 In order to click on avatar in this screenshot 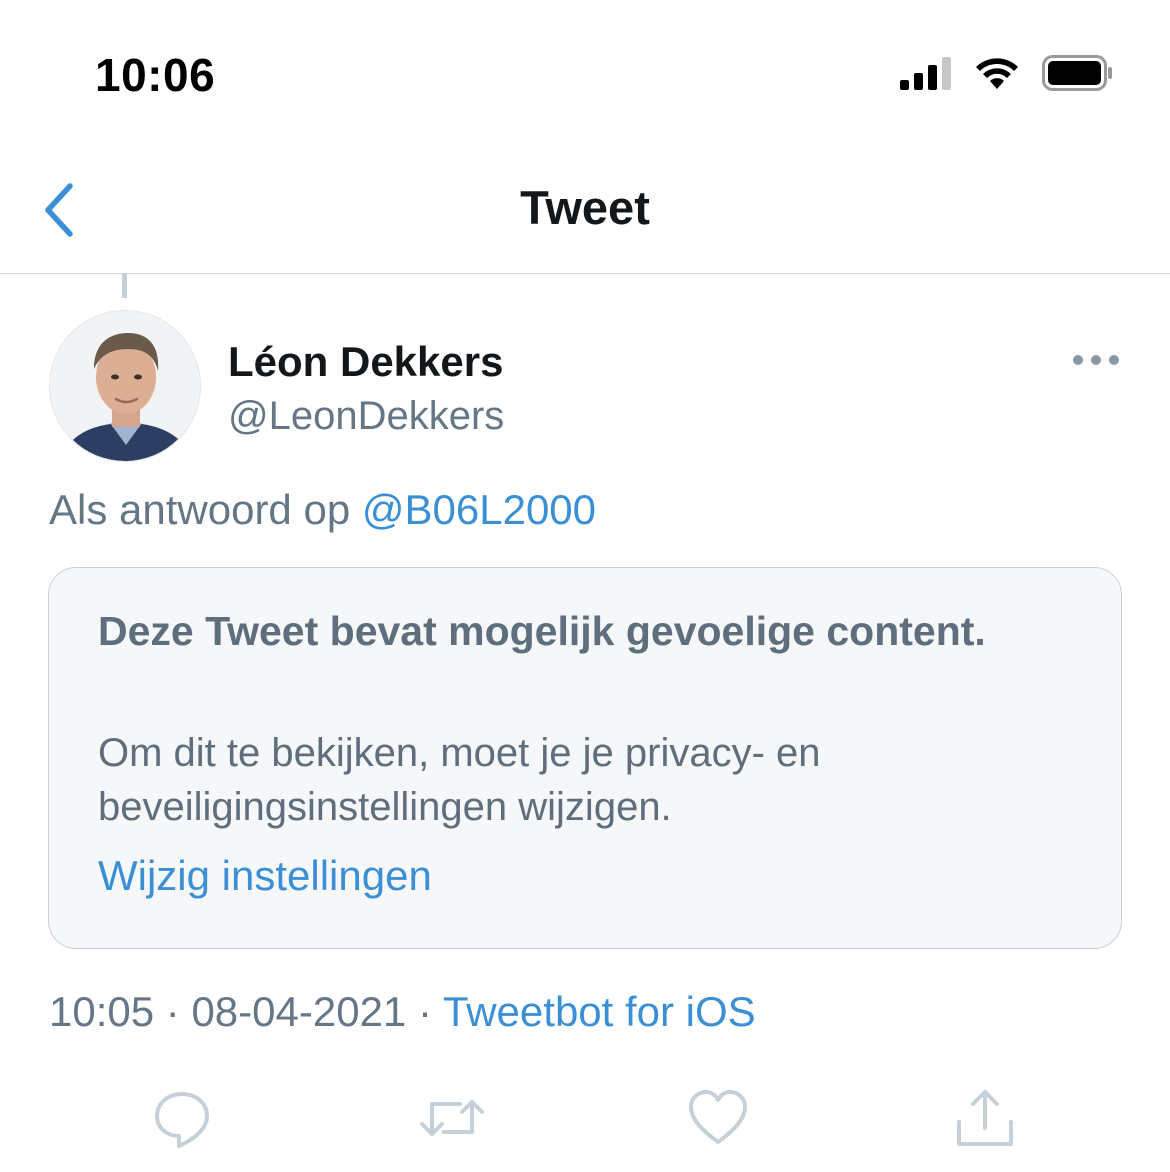, I will do `click(125, 386)`.